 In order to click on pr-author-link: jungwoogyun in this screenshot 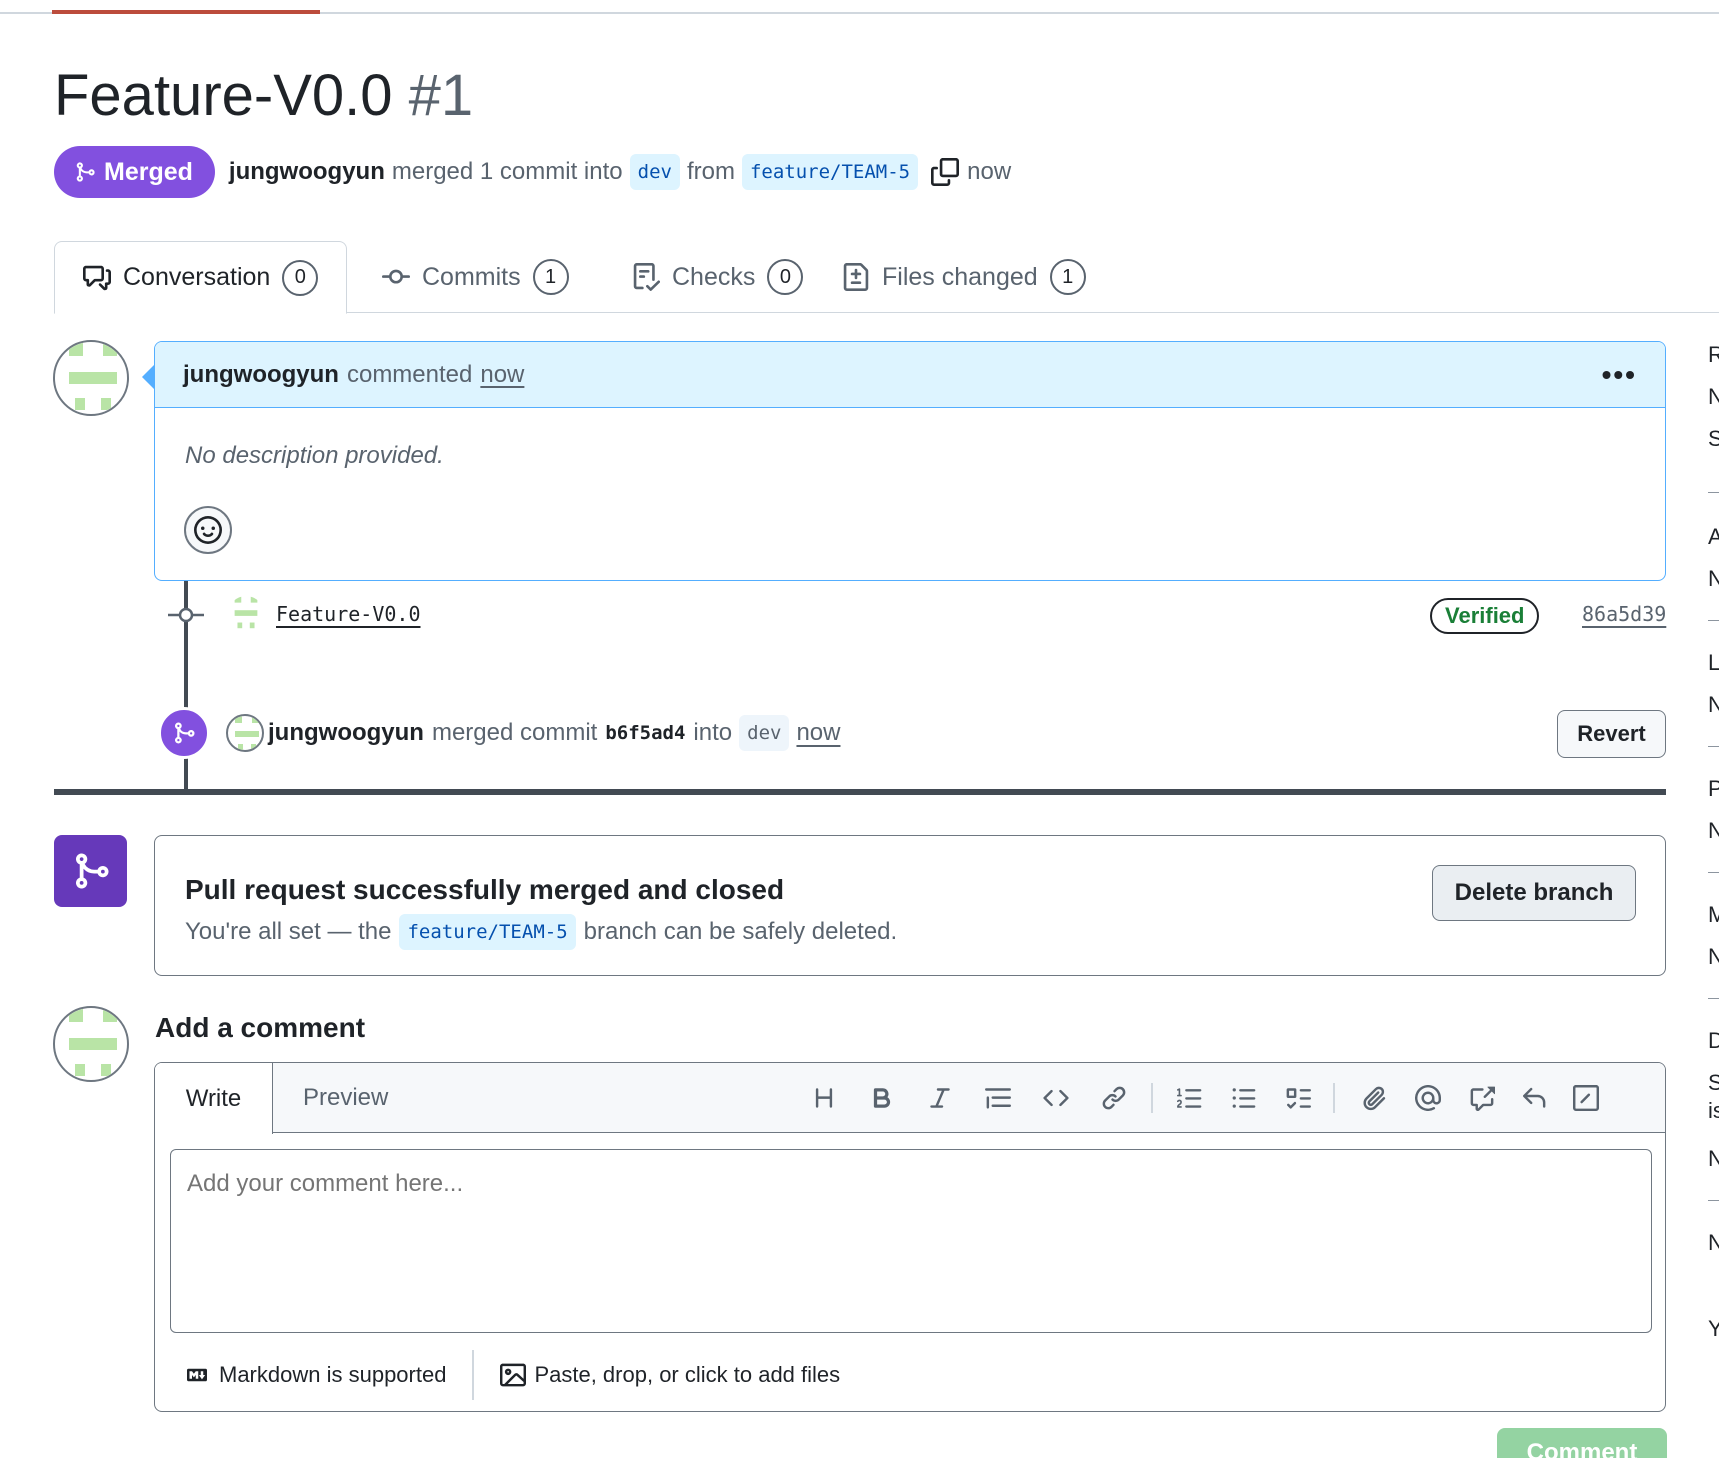, I will do `click(307, 172)`.